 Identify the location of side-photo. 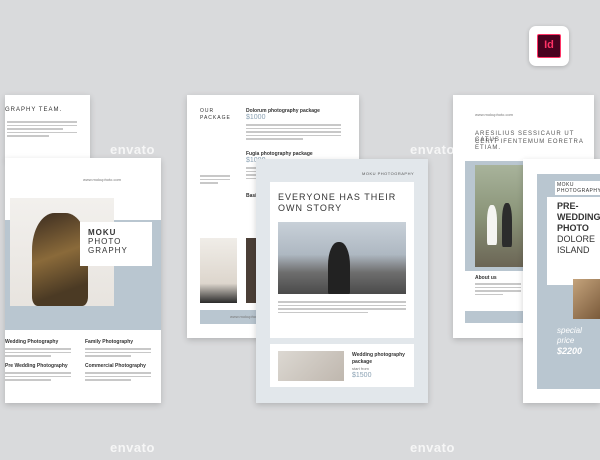
(586, 299).